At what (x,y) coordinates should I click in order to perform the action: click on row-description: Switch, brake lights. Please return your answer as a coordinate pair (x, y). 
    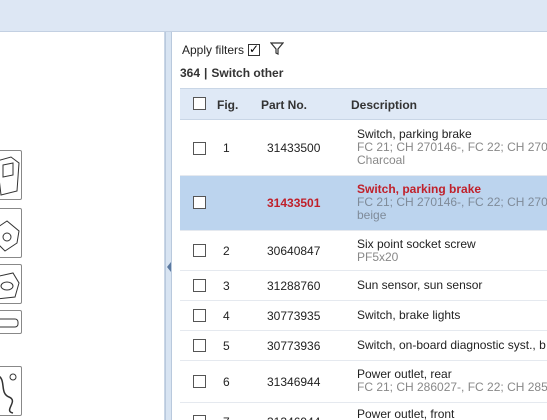
    Looking at the image, I should click on (452, 315).